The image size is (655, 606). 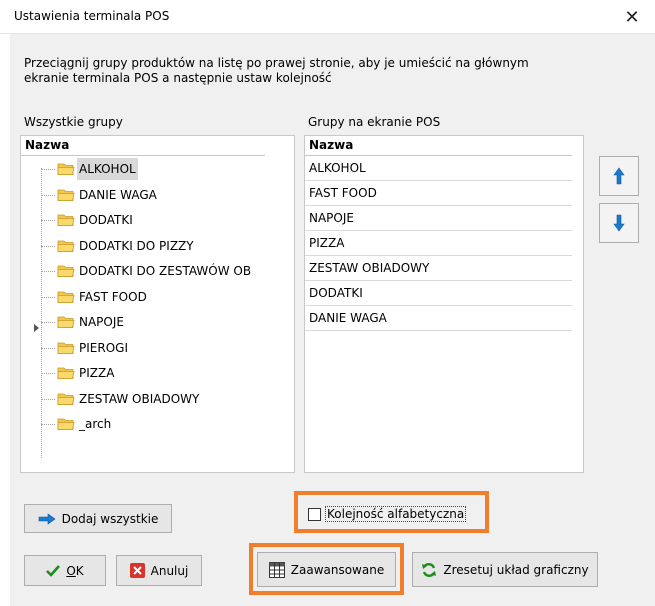 I want to click on arrow-right-icon, so click(x=47, y=518).